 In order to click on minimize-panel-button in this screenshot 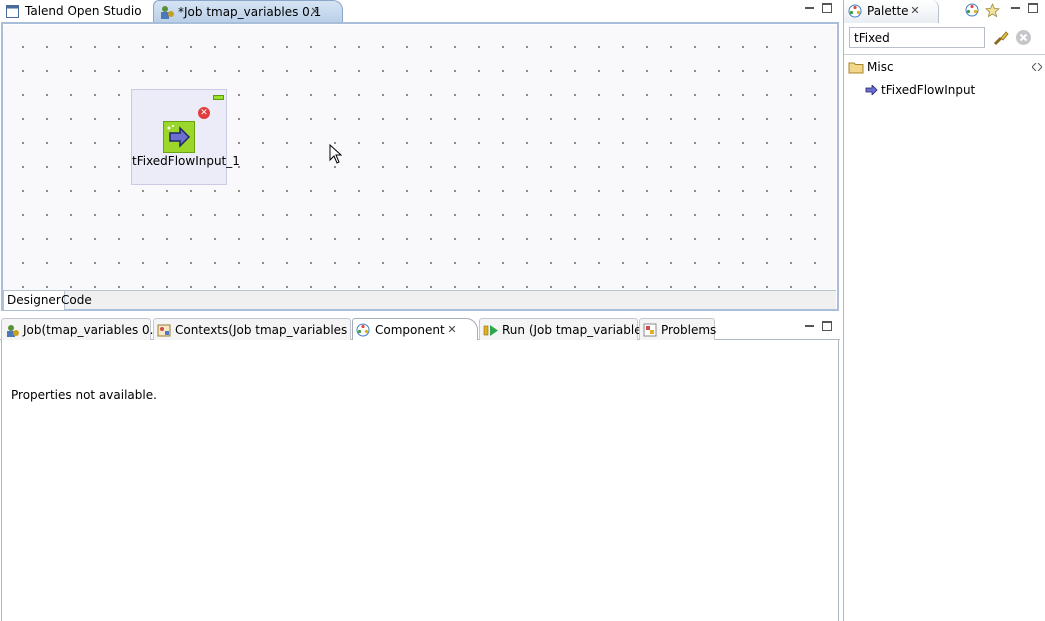, I will do `click(809, 324)`.